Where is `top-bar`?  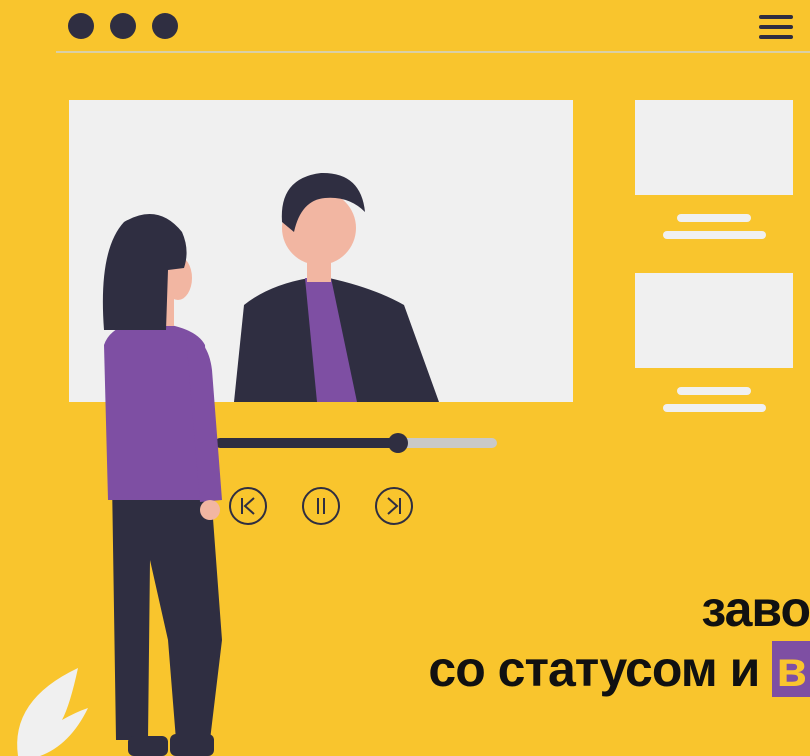 top-bar is located at coordinates (405, 27).